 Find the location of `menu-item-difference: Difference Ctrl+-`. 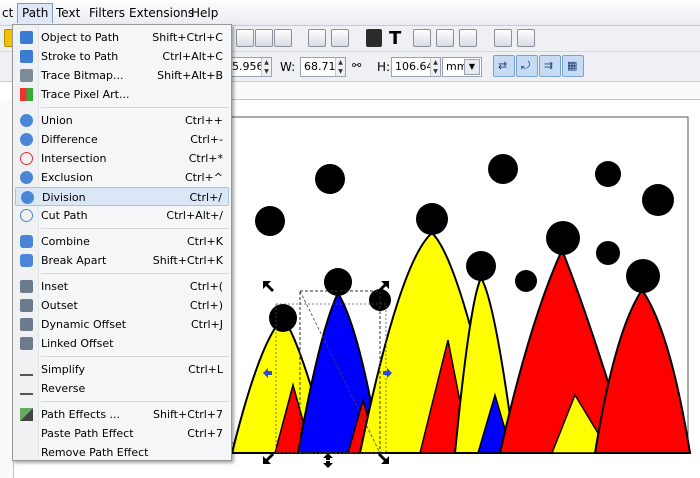

menu-item-difference: Difference Ctrl+- is located at coordinates (122, 139).